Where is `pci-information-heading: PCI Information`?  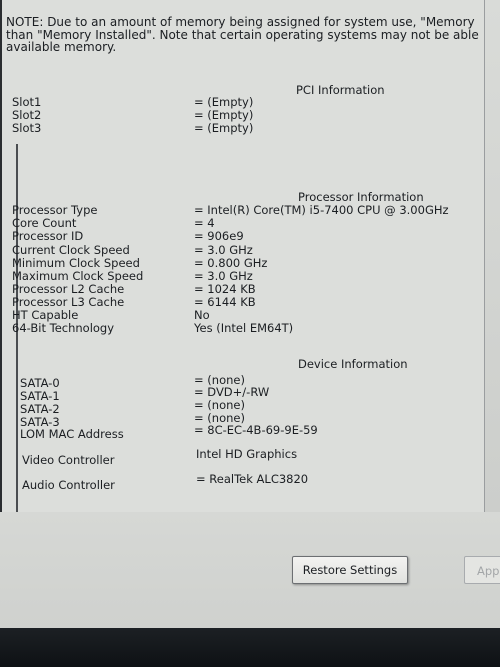
pci-information-heading: PCI Information is located at coordinates (340, 90).